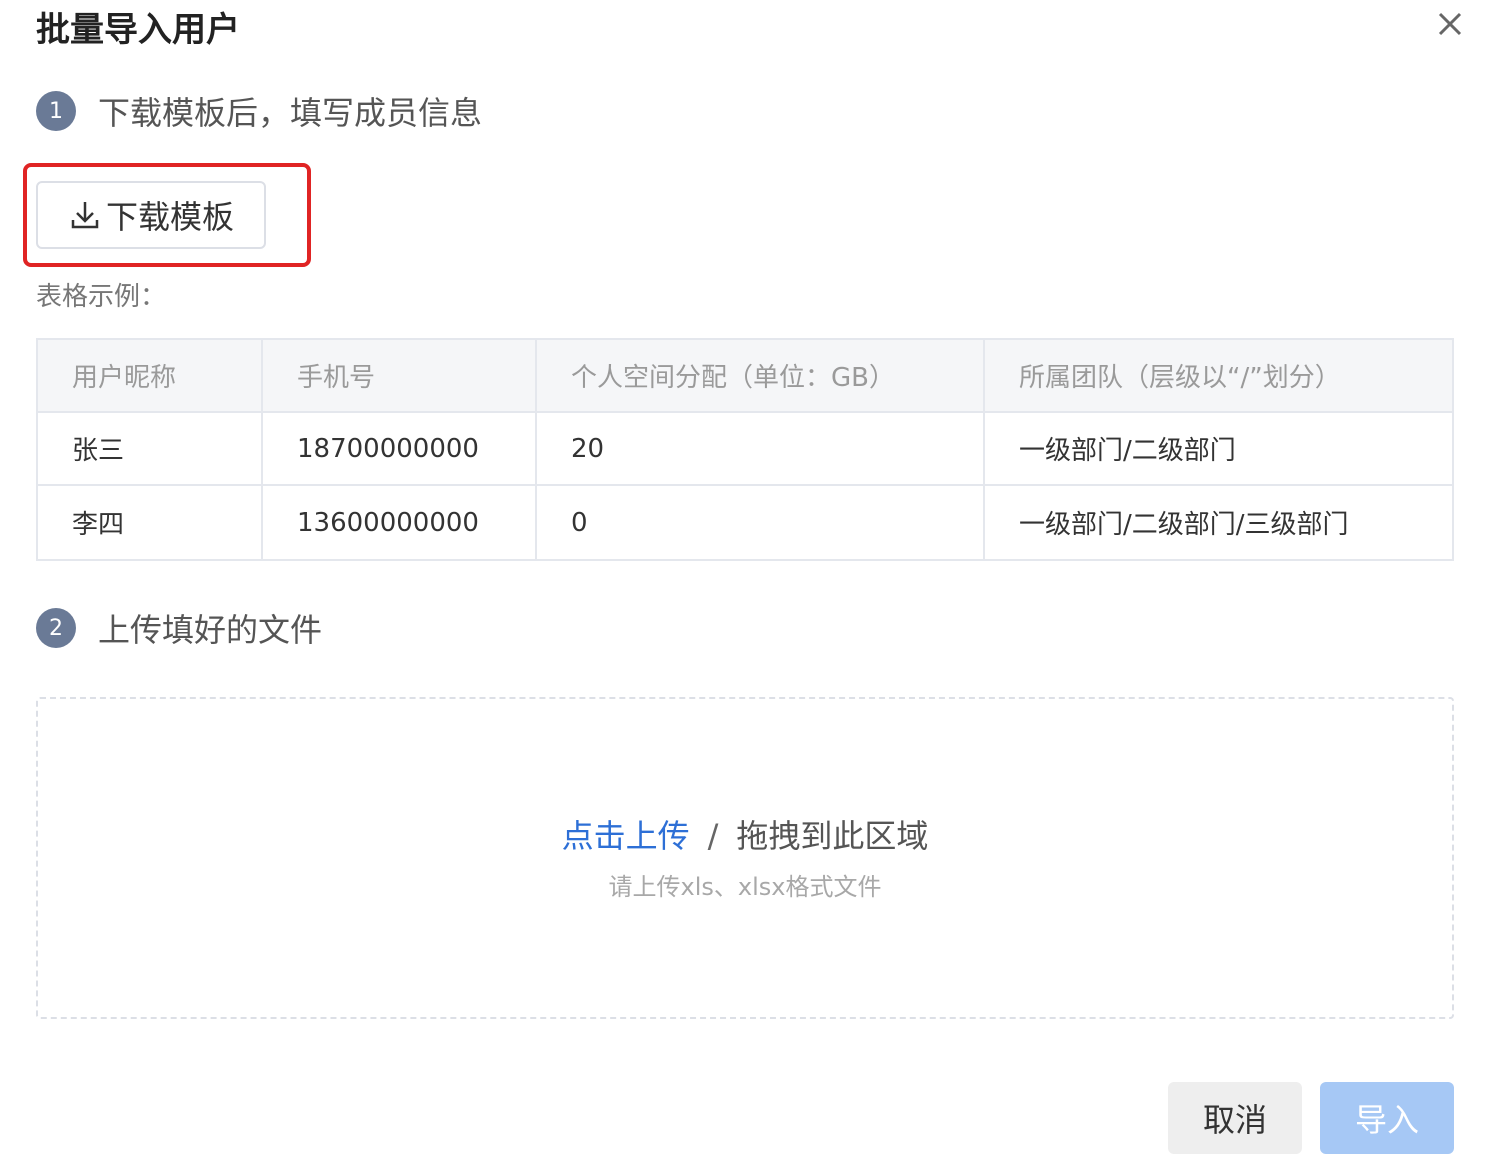 Image resolution: width=1492 pixels, height=1171 pixels. What do you see at coordinates (56, 111) in the screenshot?
I see `step-1-badge: 1` at bounding box center [56, 111].